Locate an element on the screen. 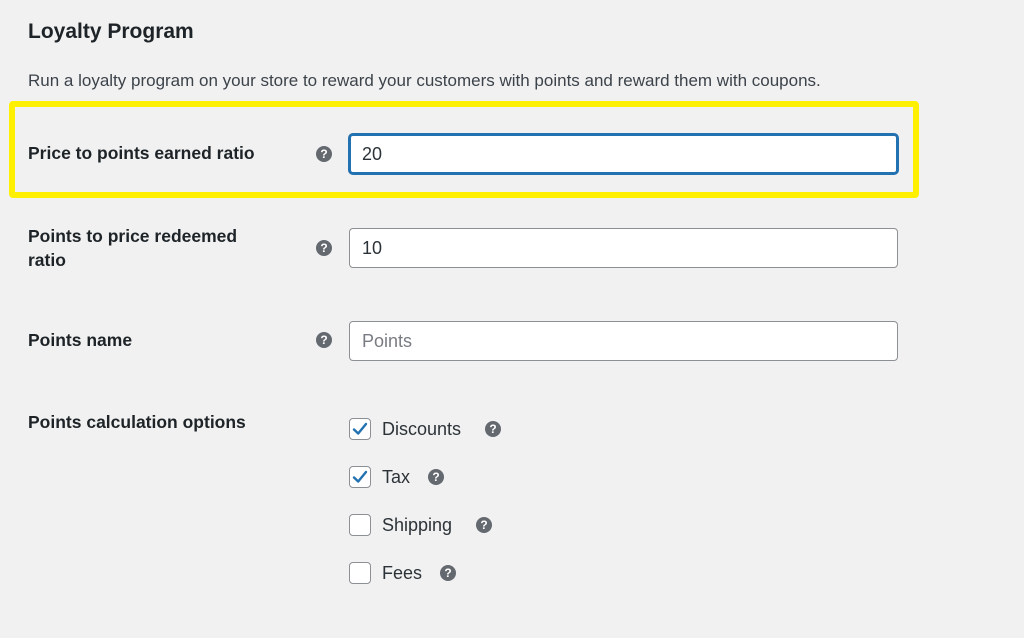 This screenshot has width=1024, height=638. section-title: Loyalty Program is located at coordinates (111, 31).